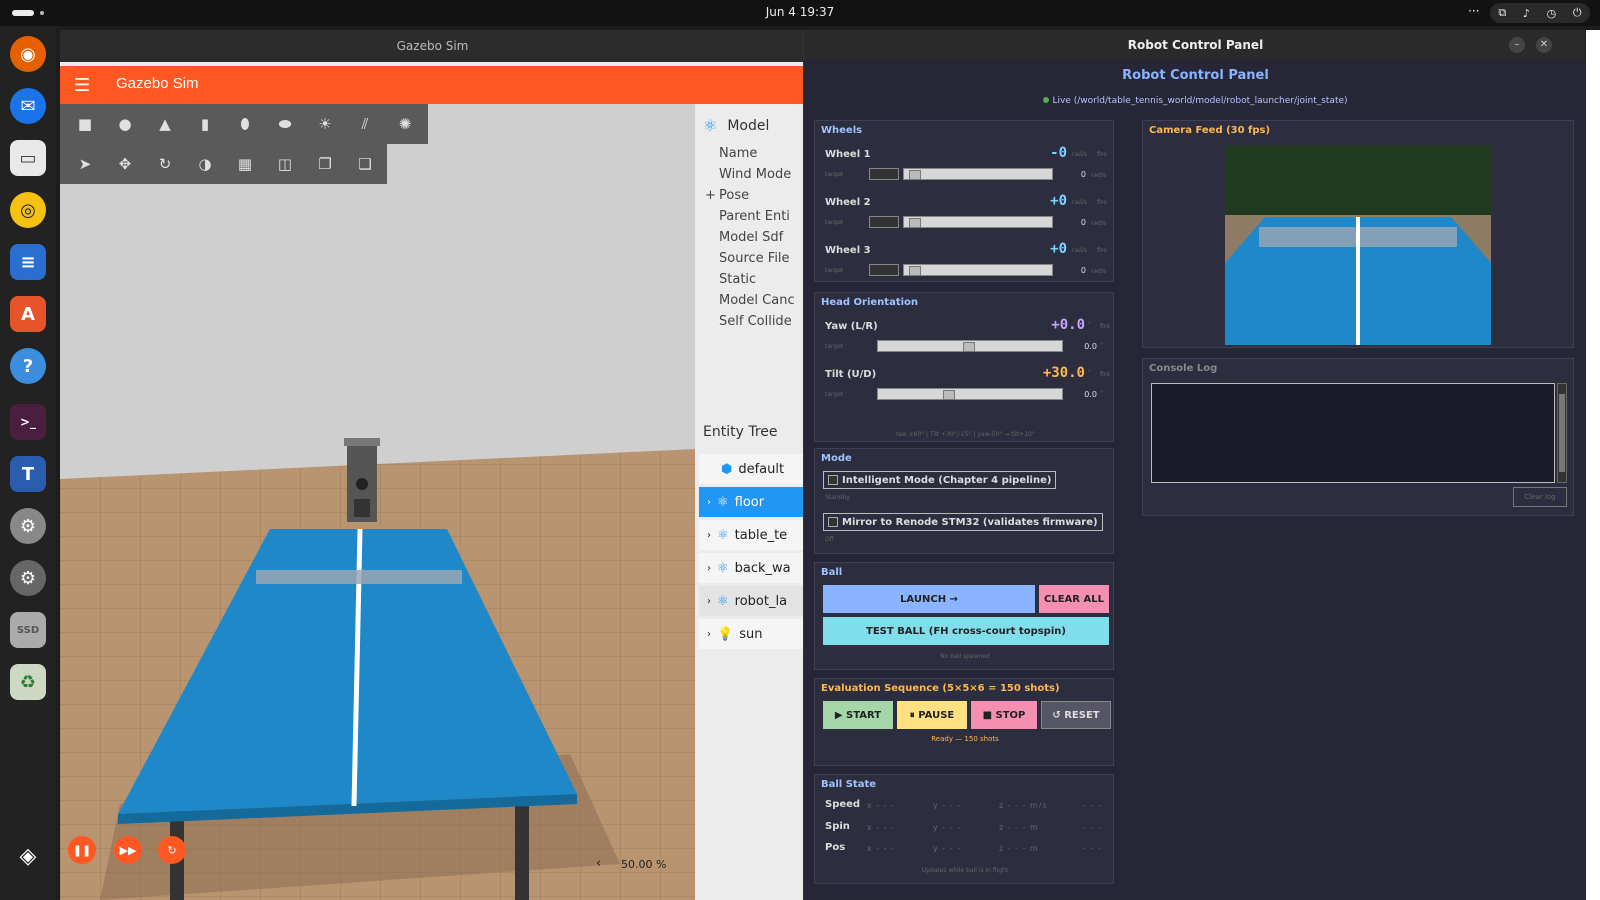  Describe the element at coordinates (85, 124) in the screenshot. I see `box-shape-icon: ■` at that location.